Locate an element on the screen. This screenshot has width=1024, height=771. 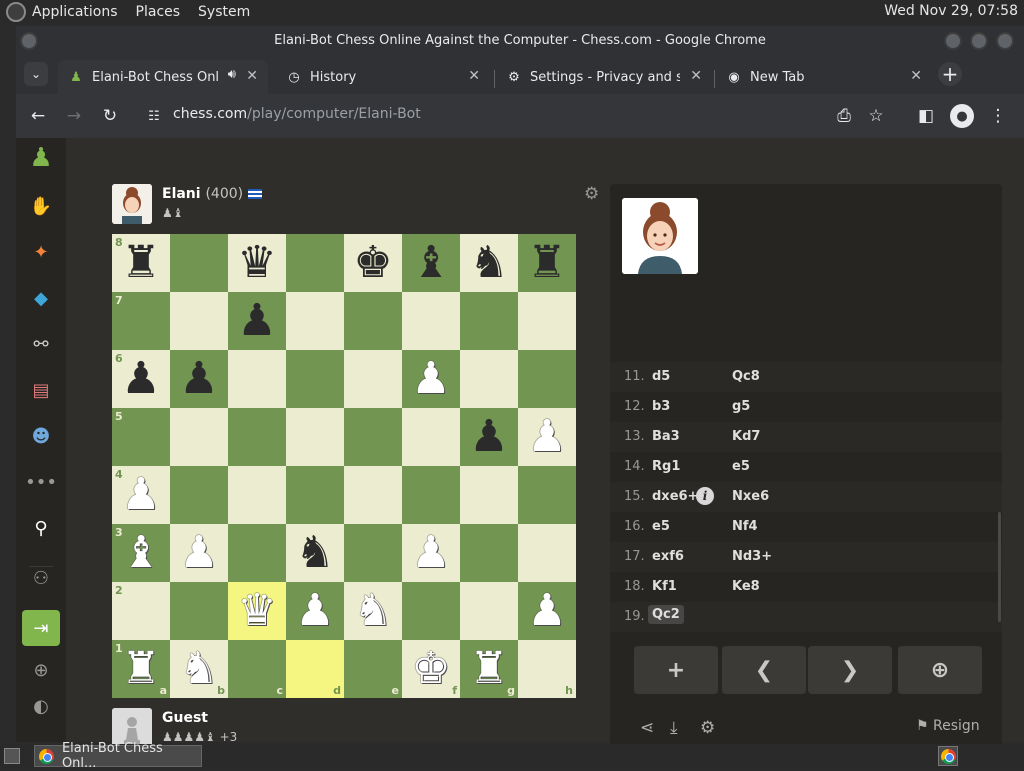
window-menu-icon is located at coordinates (29, 41).